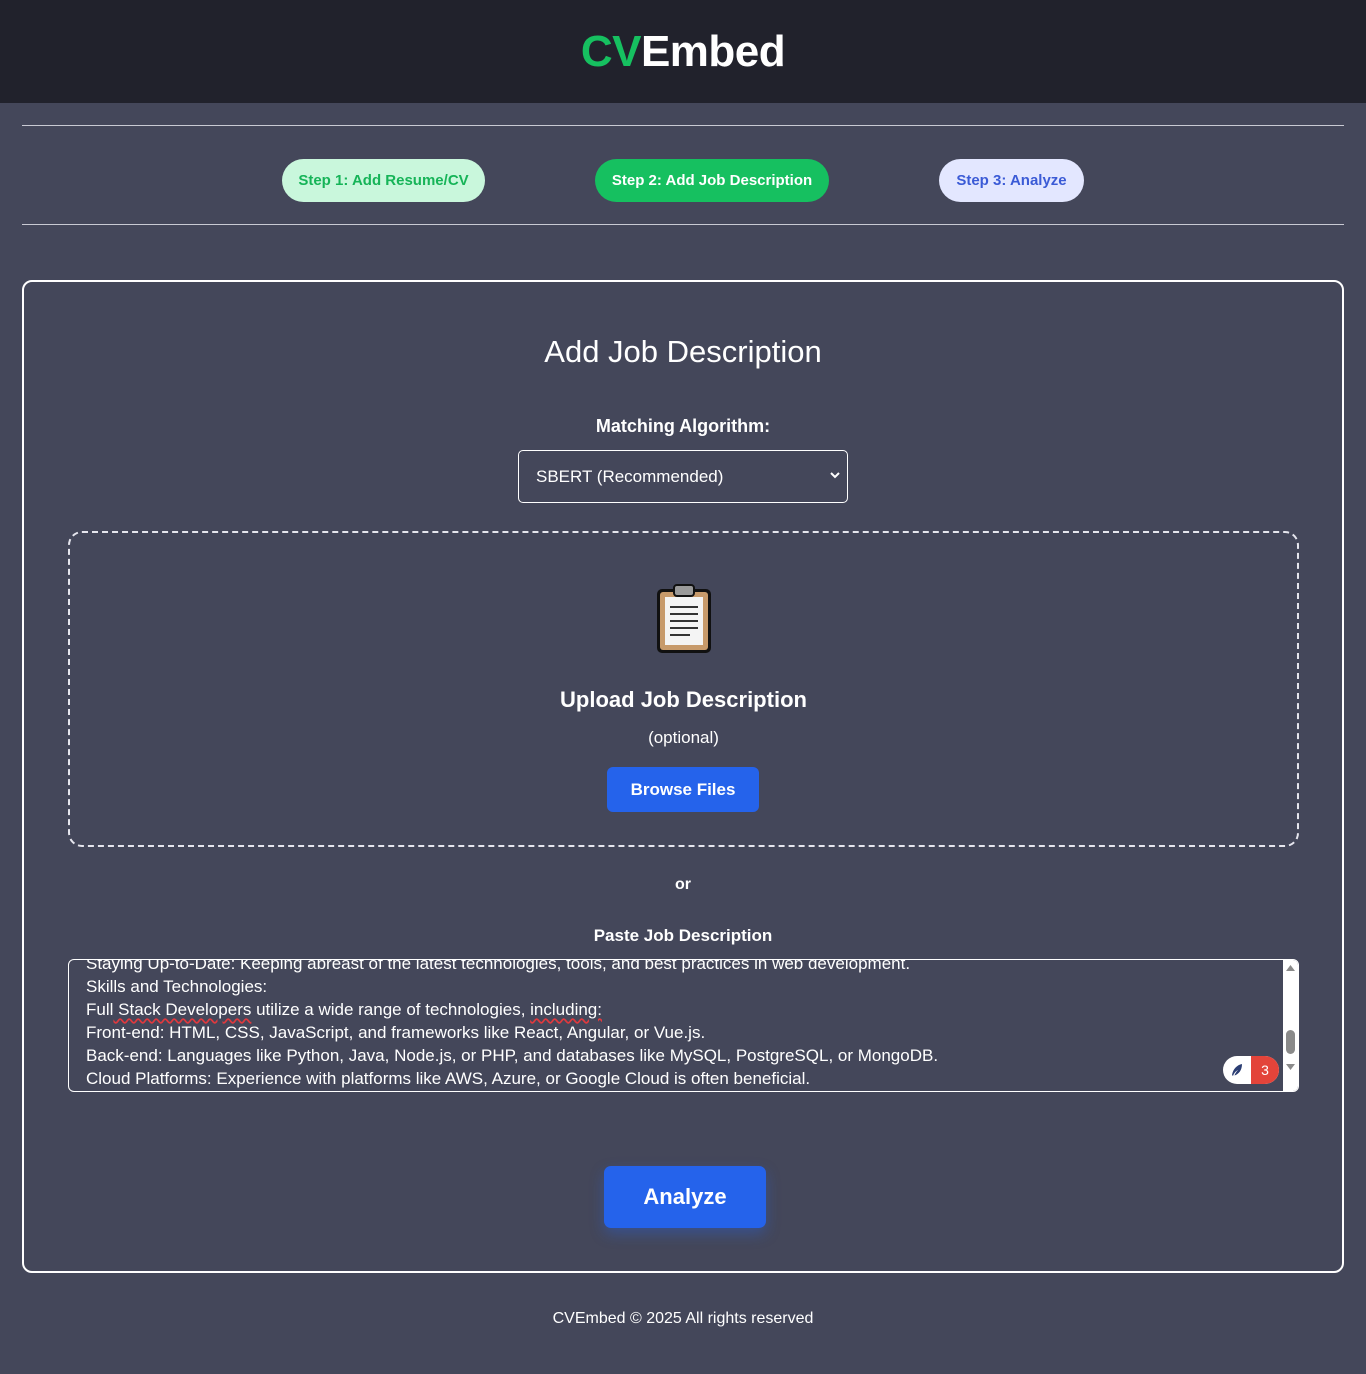 This screenshot has height=1374, width=1366. Describe the element at coordinates (683, 935) in the screenshot. I see `paste-label: Paste Job Description` at that location.